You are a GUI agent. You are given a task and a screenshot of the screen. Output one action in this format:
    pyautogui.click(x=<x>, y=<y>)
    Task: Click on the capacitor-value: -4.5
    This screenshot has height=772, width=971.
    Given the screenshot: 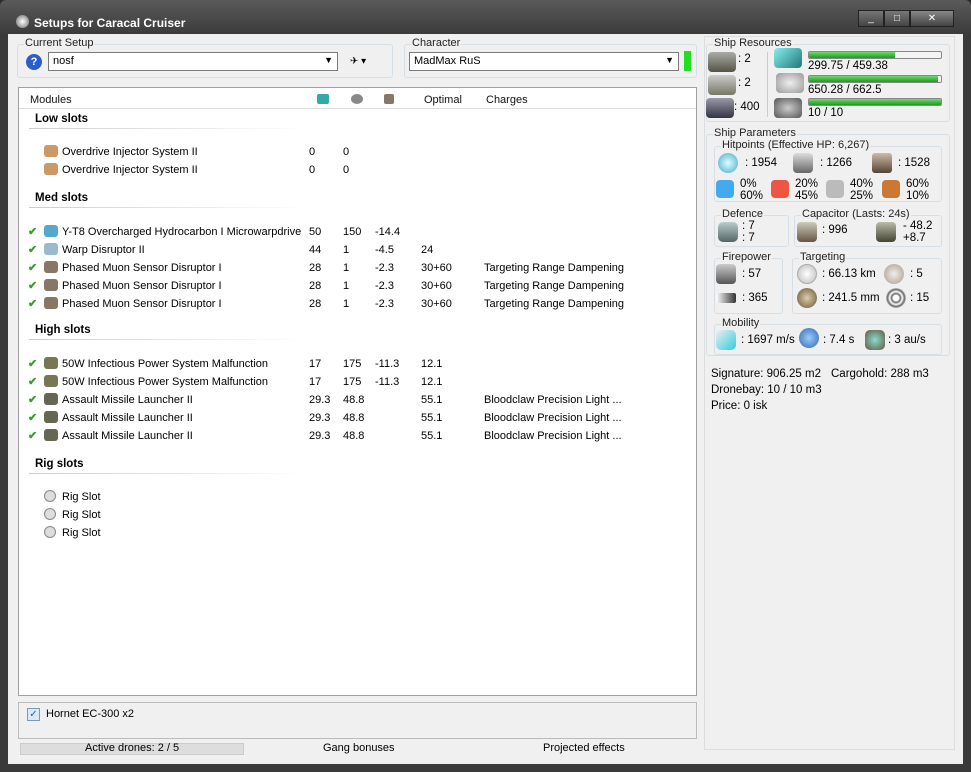 What is the action you would take?
    pyautogui.click(x=384, y=250)
    